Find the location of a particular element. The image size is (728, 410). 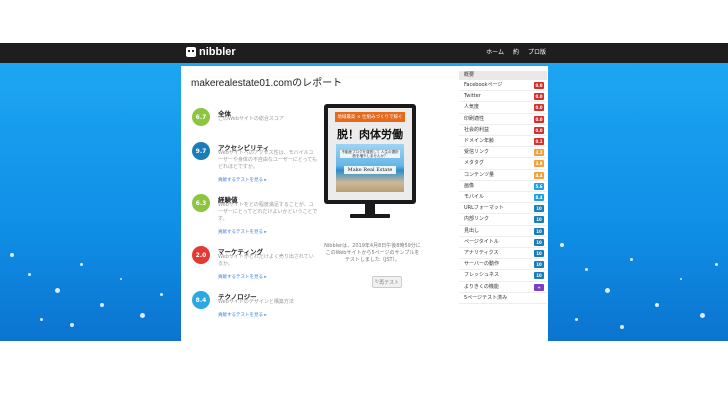

retest-label: 再テスト is located at coordinates (389, 282).